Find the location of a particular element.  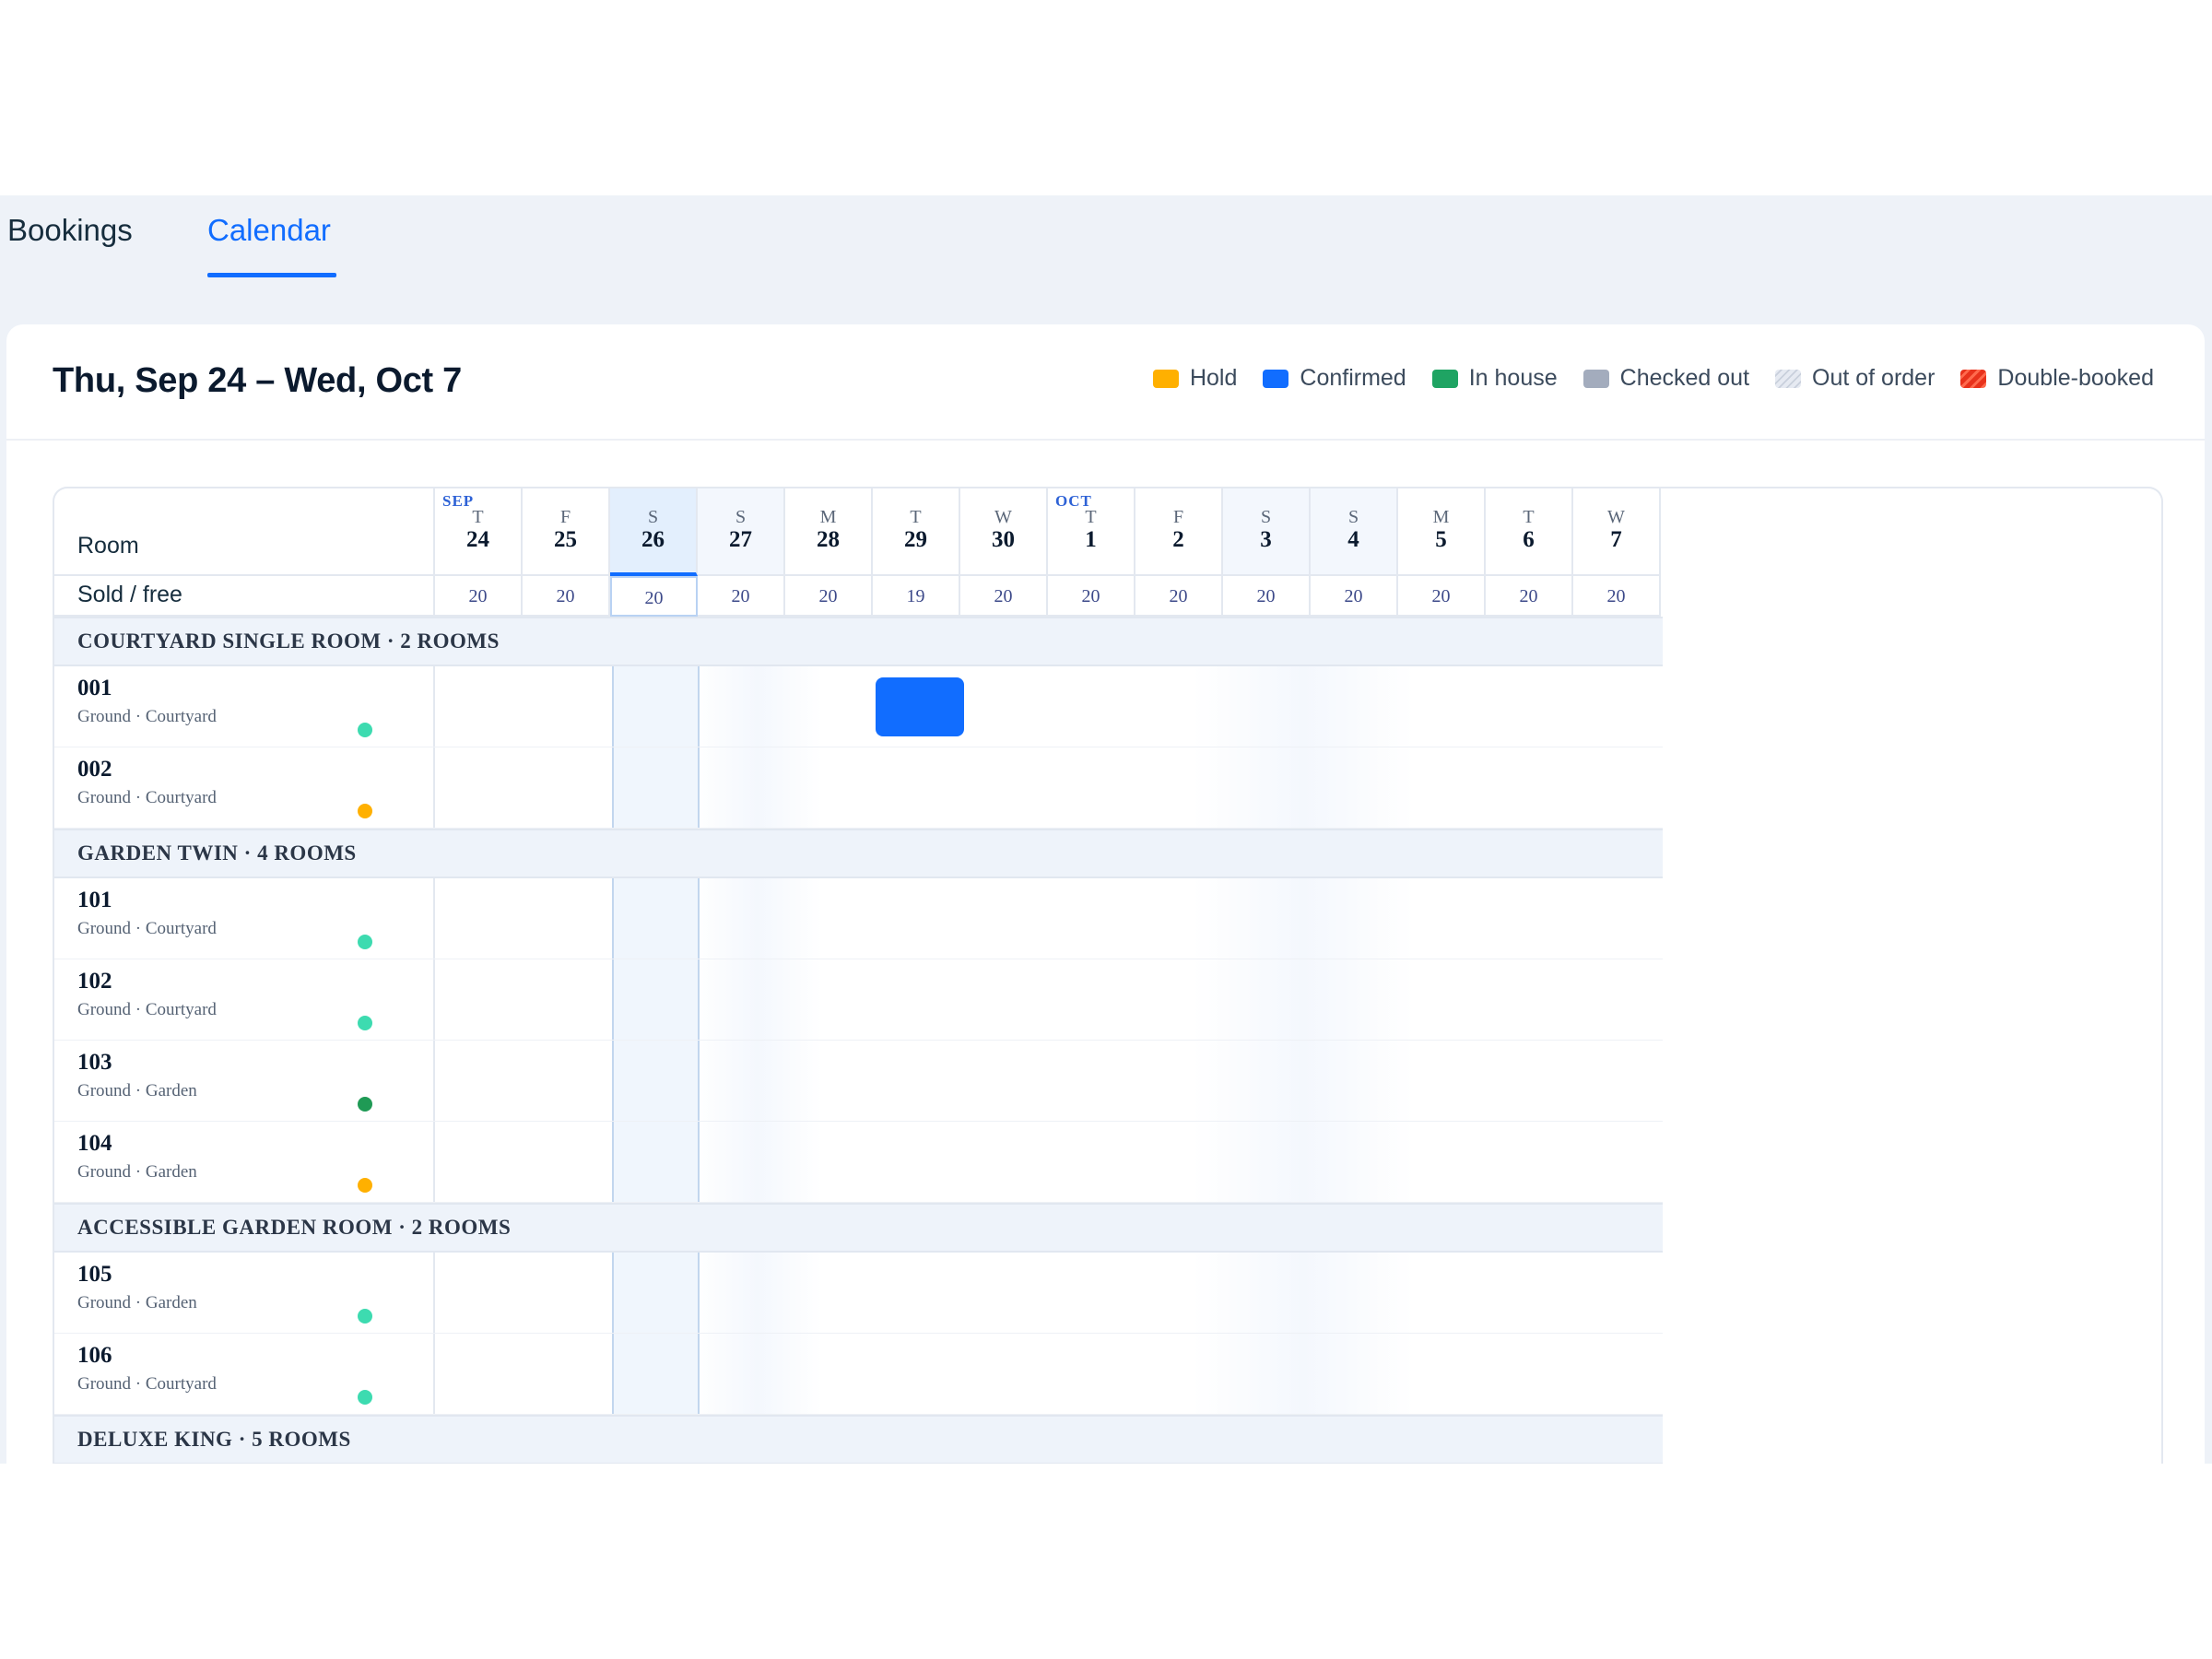

room-type-label: DELUXE KING · 5 ROOMS is located at coordinates (214, 1439).